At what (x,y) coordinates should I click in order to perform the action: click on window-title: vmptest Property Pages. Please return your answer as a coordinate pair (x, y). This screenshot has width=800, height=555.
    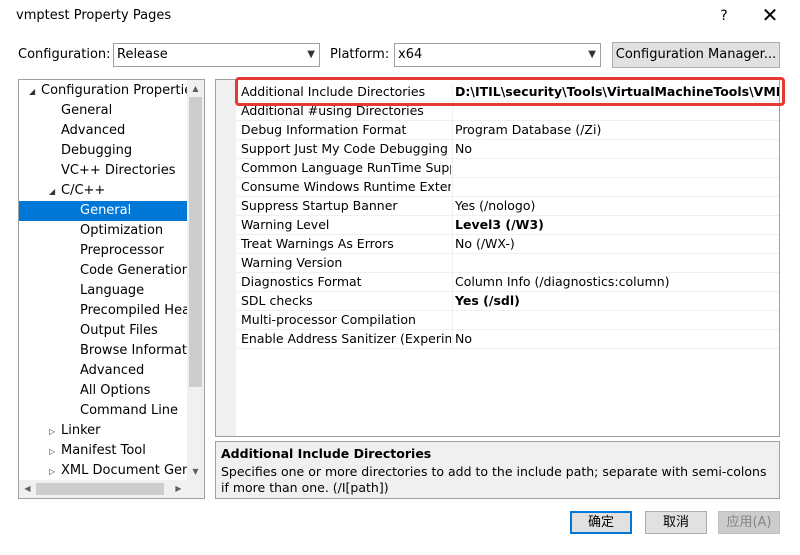
    Looking at the image, I should click on (94, 15).